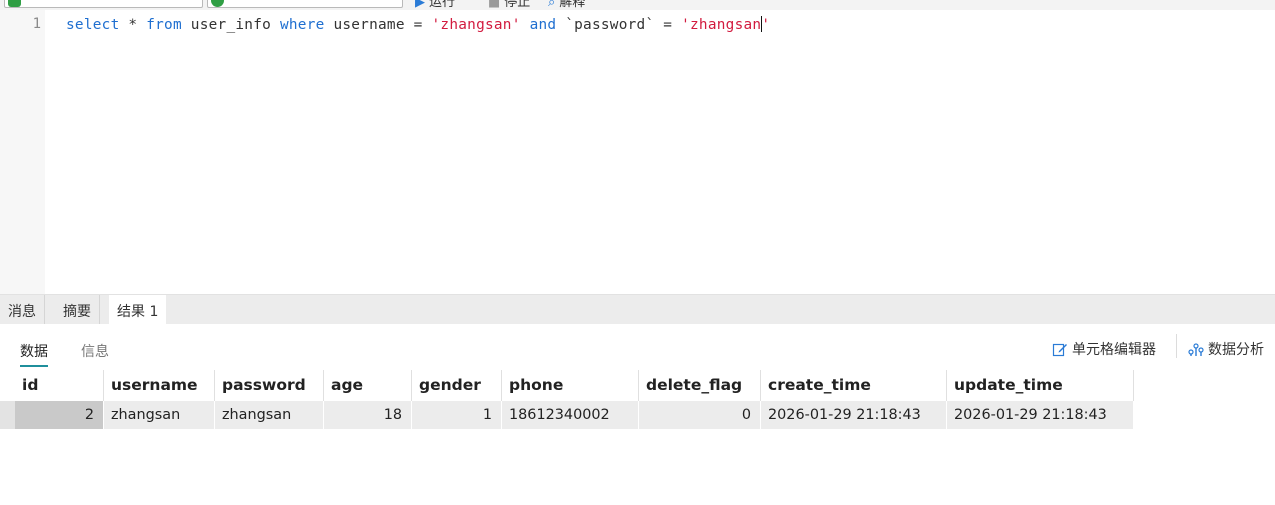  Describe the element at coordinates (305, 4) in the screenshot. I see `database-select` at that location.